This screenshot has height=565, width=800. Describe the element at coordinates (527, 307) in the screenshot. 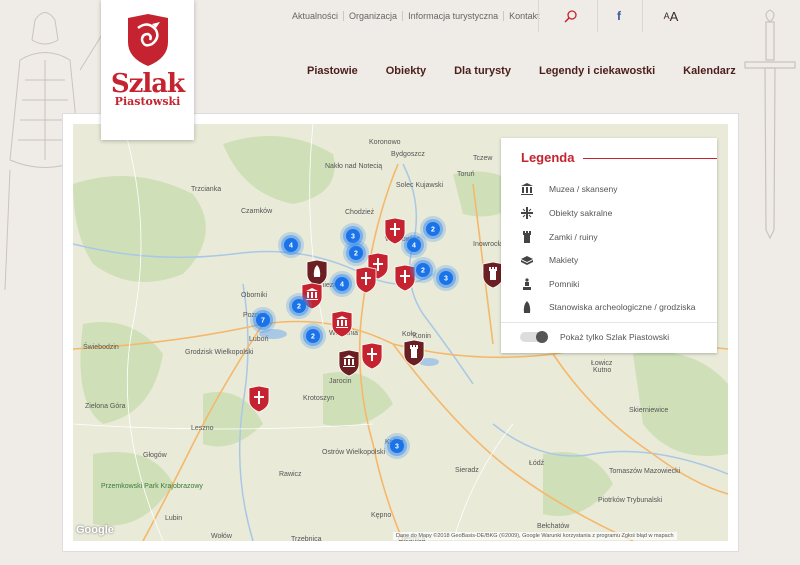

I see `archaeology-icon` at that location.